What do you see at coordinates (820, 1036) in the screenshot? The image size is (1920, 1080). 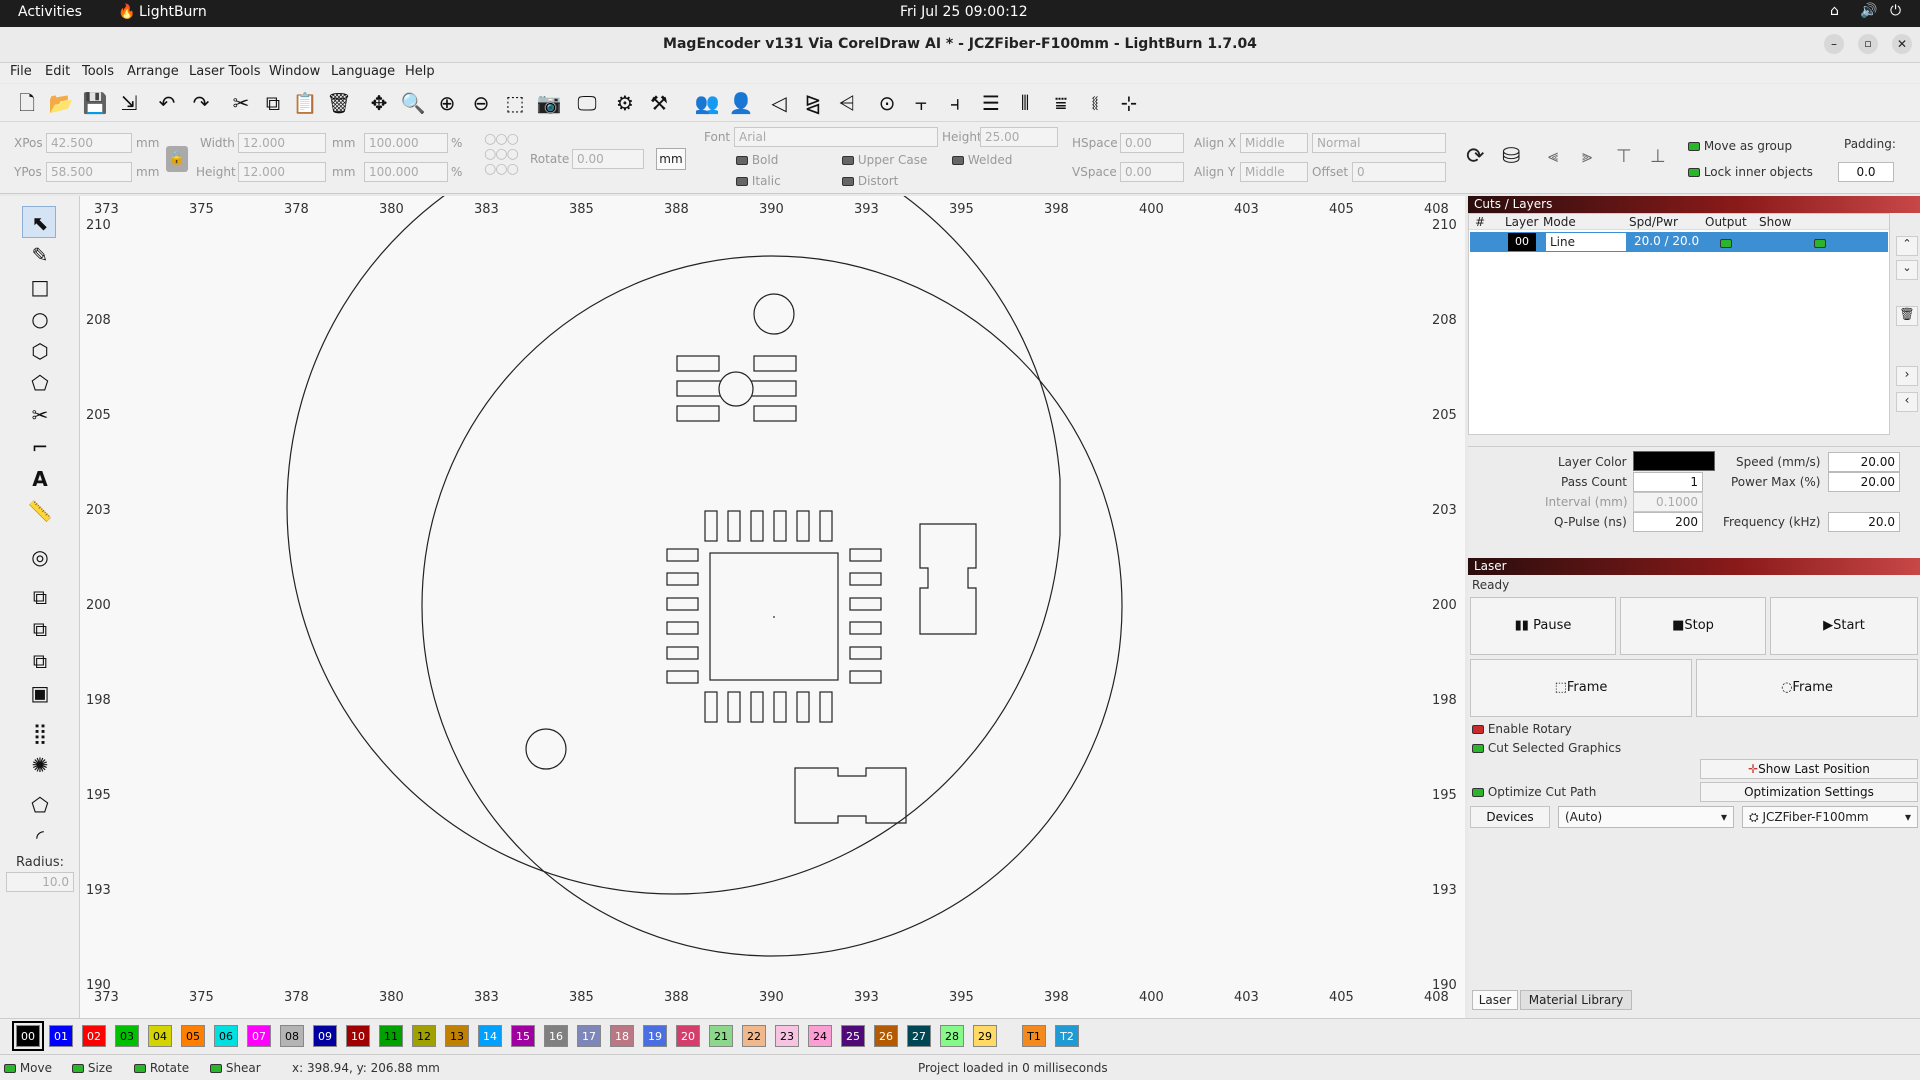 I see `palette-swatch-24: 24` at bounding box center [820, 1036].